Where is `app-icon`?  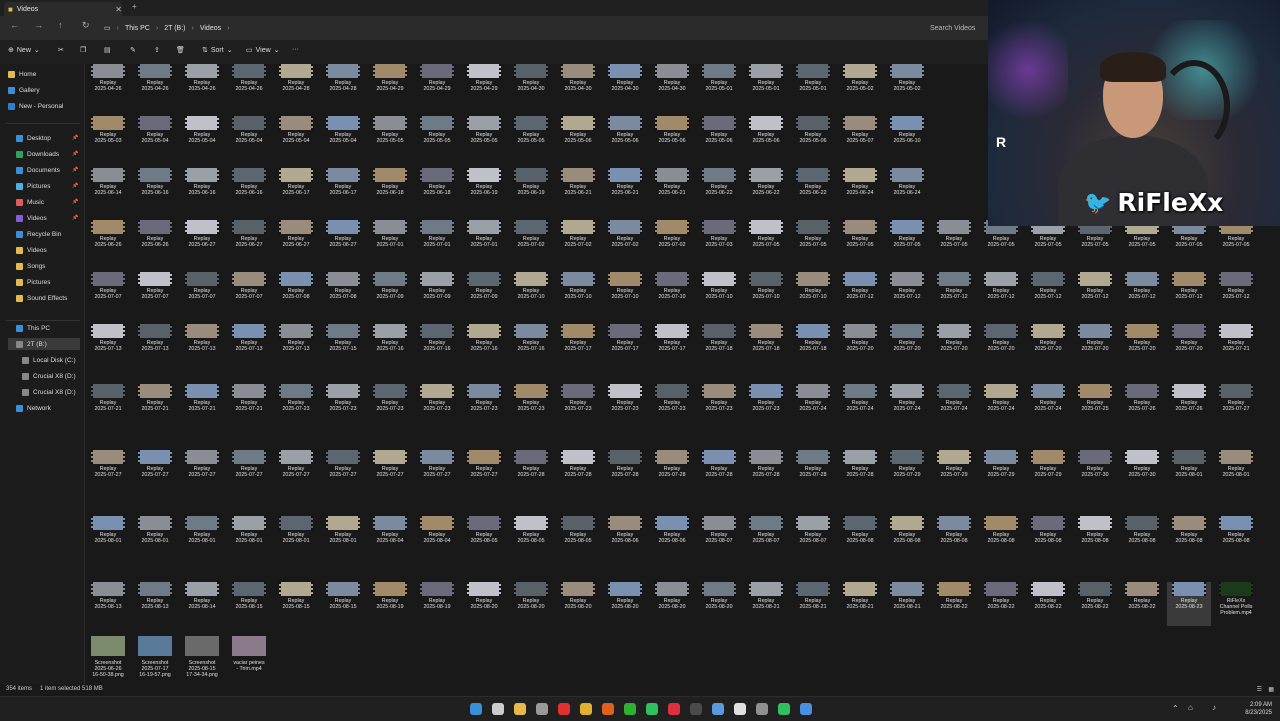 app-icon is located at coordinates (696, 709).